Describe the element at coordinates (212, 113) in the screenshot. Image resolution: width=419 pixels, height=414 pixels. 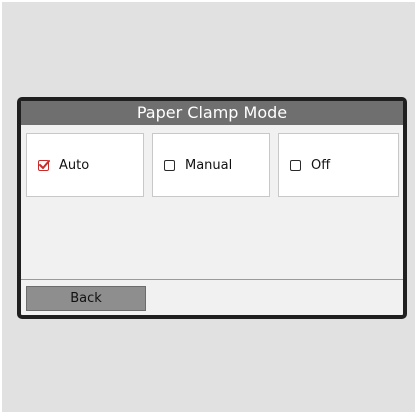
I see `dialog-title: Paper Clamp Mode` at that location.